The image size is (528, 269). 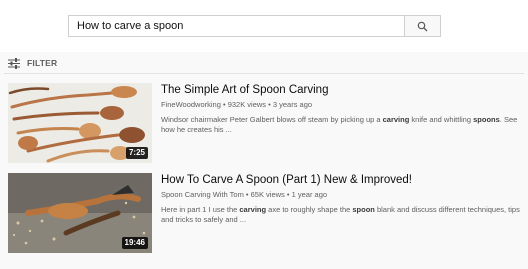 What do you see at coordinates (136, 153) in the screenshot?
I see `video-duration: 7:25` at bounding box center [136, 153].